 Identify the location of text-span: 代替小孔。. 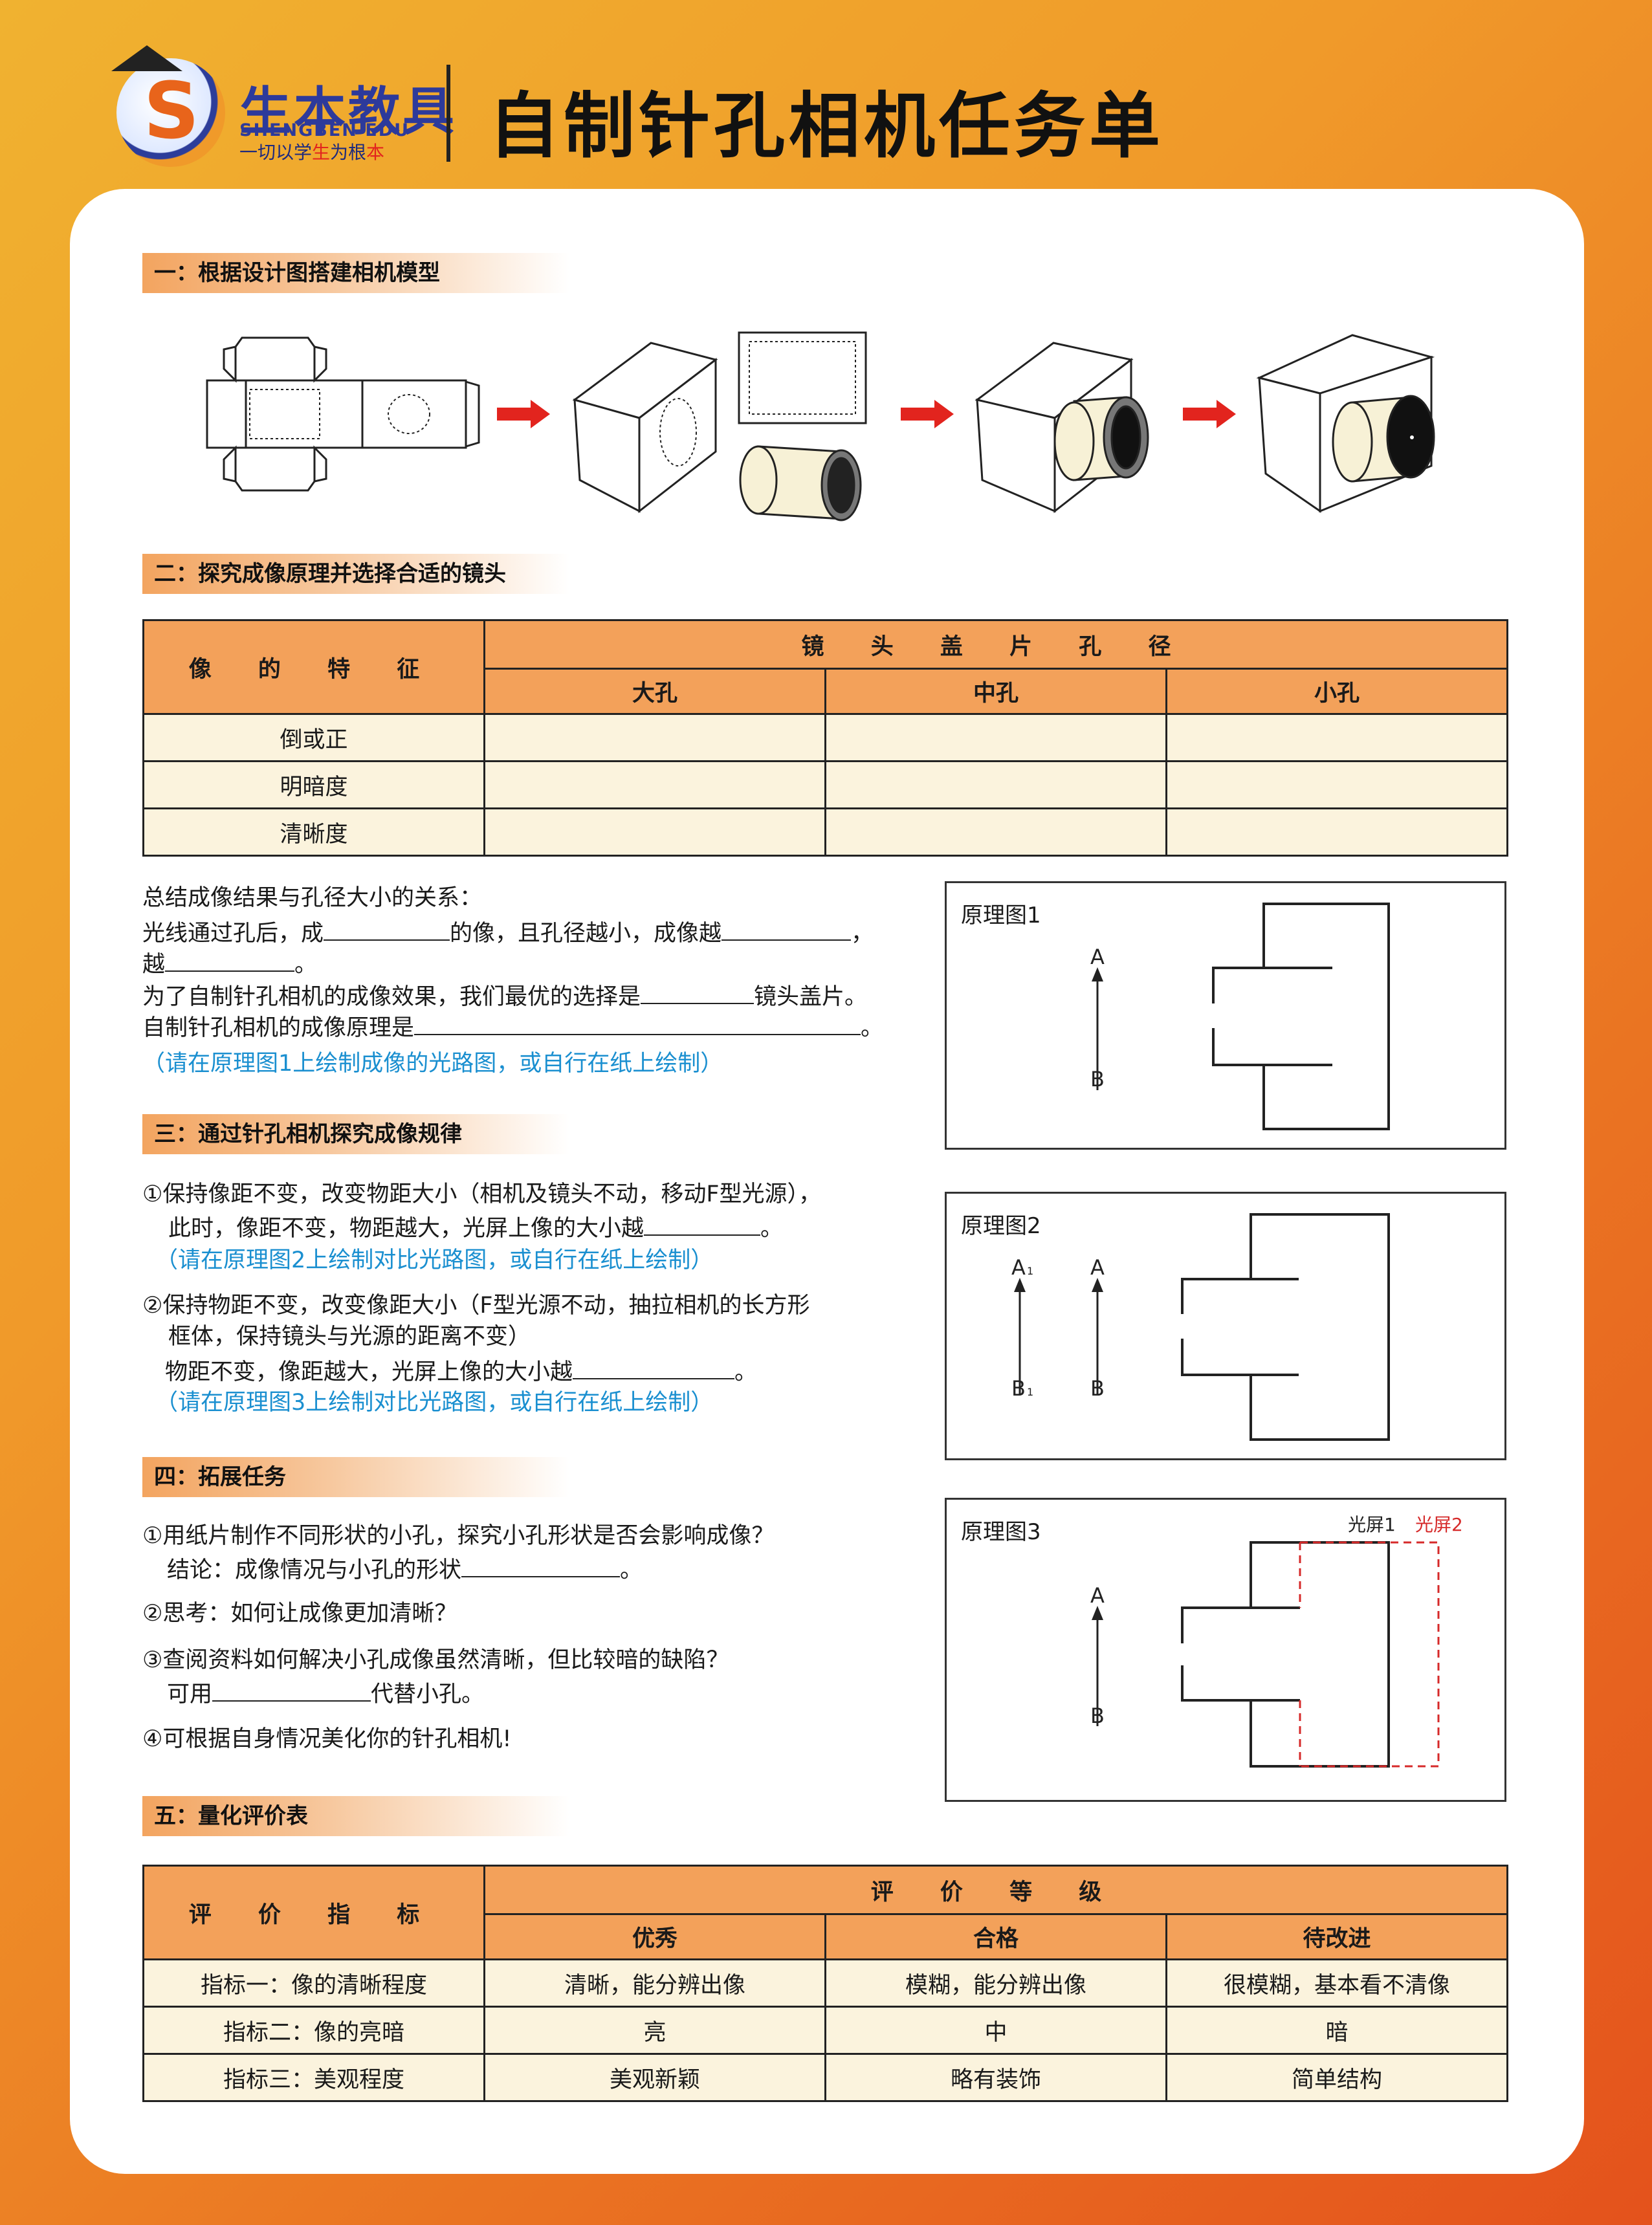
(428, 1694).